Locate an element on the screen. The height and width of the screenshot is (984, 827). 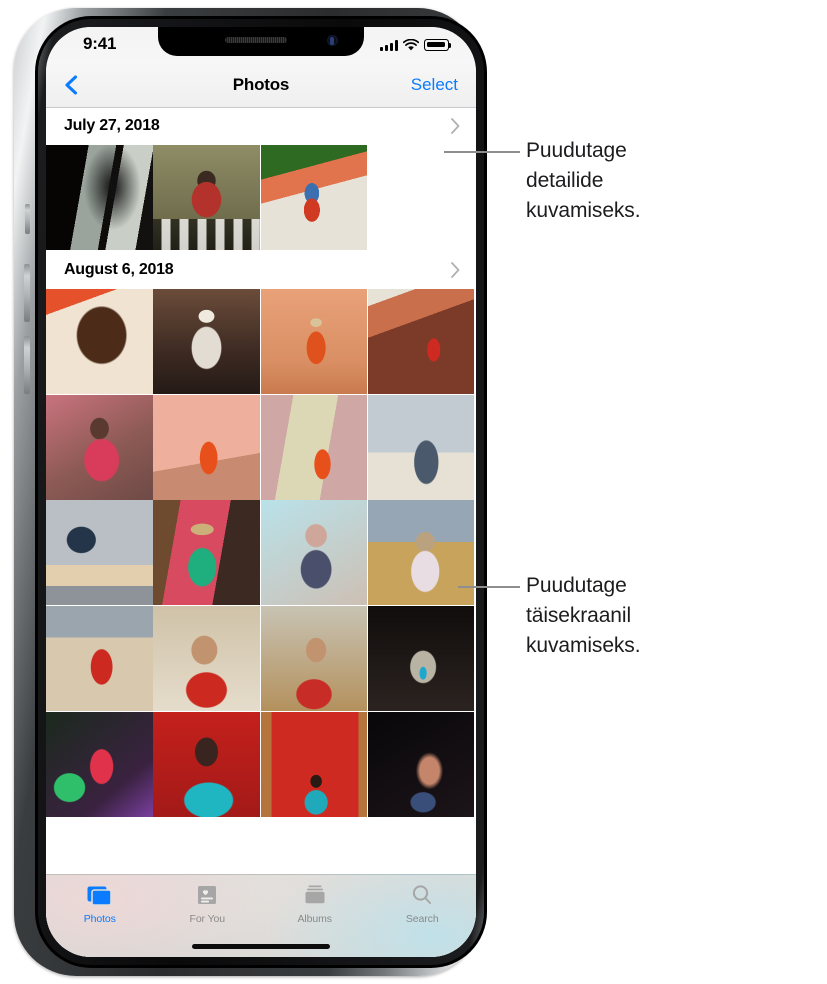
status-time: 9:41 is located at coordinates (100, 43).